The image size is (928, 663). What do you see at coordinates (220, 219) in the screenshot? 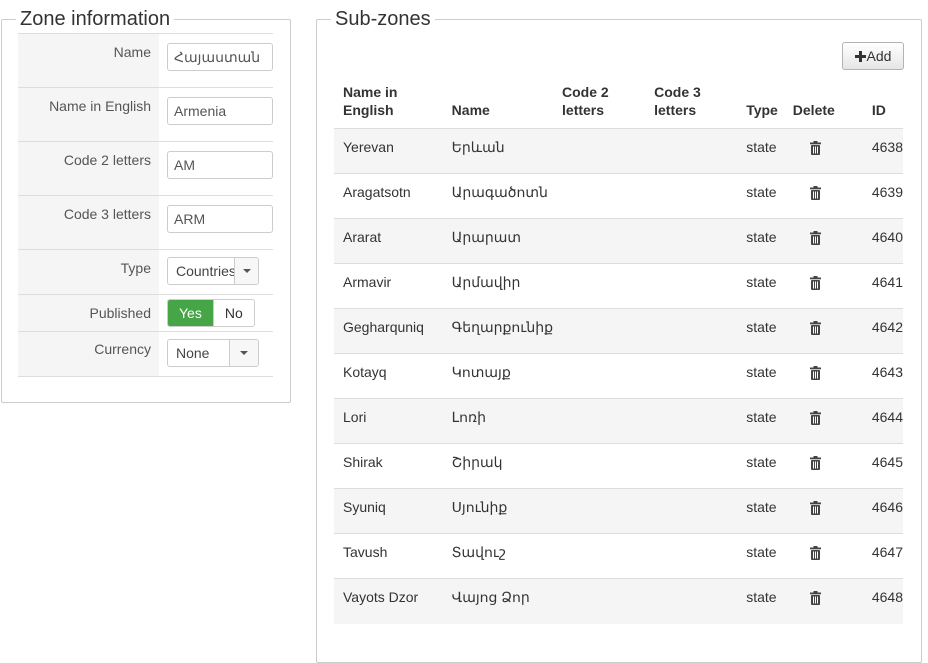
I see `code3-input` at bounding box center [220, 219].